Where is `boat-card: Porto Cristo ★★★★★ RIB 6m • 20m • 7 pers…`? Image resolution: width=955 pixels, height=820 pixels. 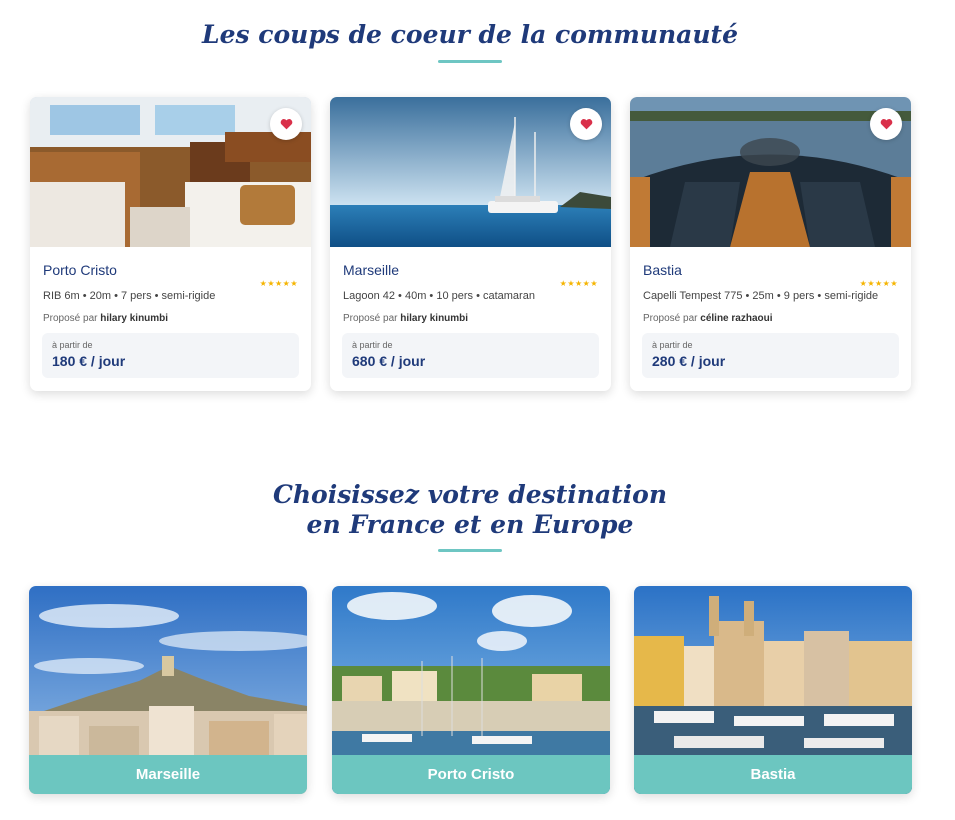 boat-card: Porto Cristo ★★★★★ RIB 6m • 20m • 7 pers… is located at coordinates (170, 244).